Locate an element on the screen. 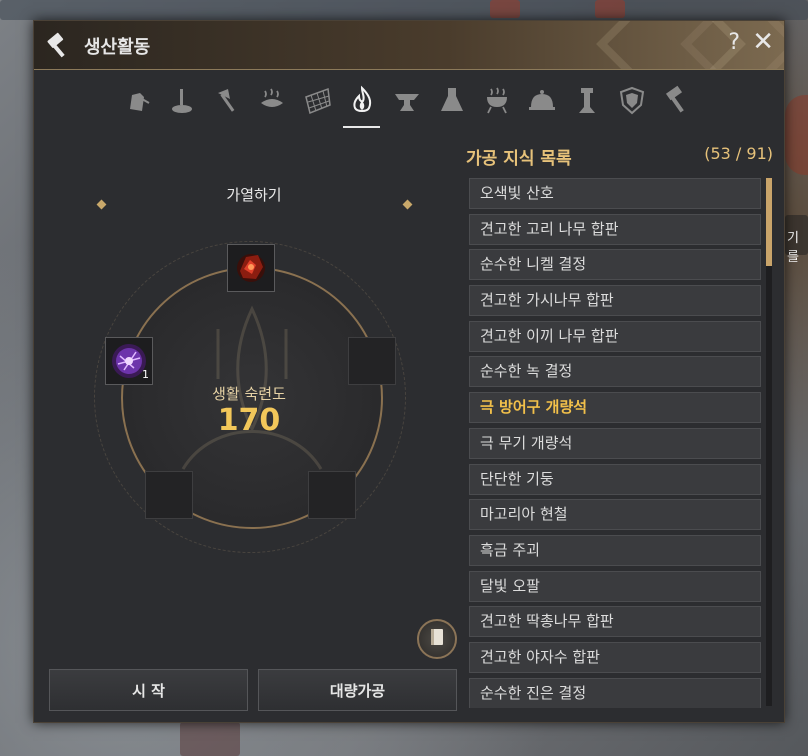 This screenshot has width=808, height=756. tab-hammer is located at coordinates (676, 102).